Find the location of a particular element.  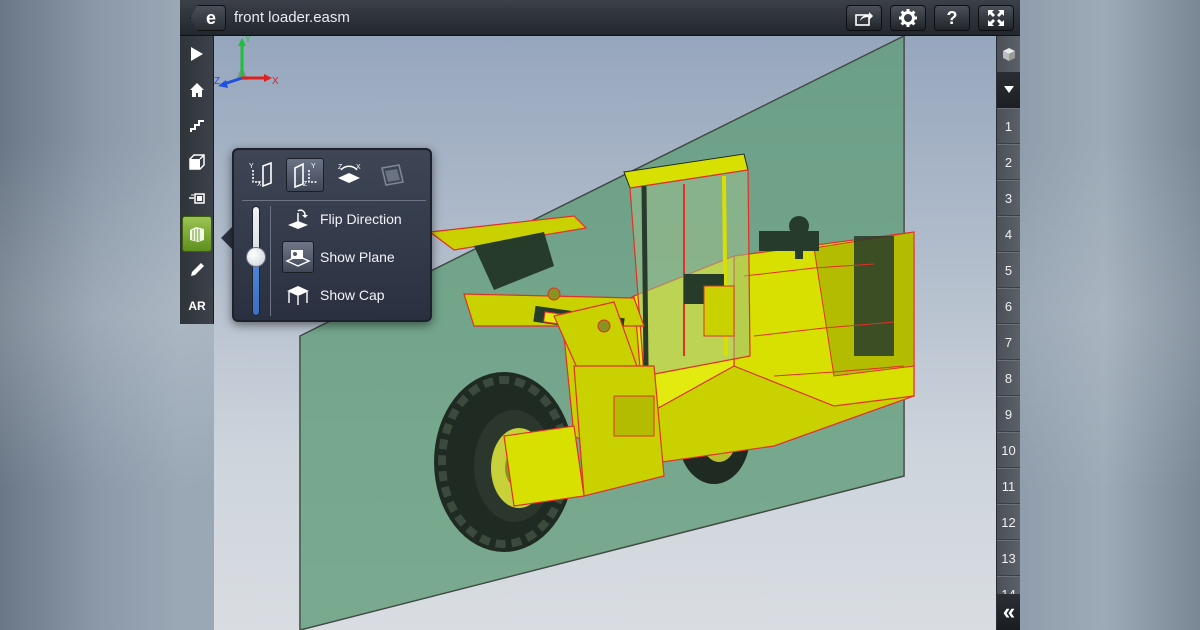

configurations-button is located at coordinates (1008, 54).